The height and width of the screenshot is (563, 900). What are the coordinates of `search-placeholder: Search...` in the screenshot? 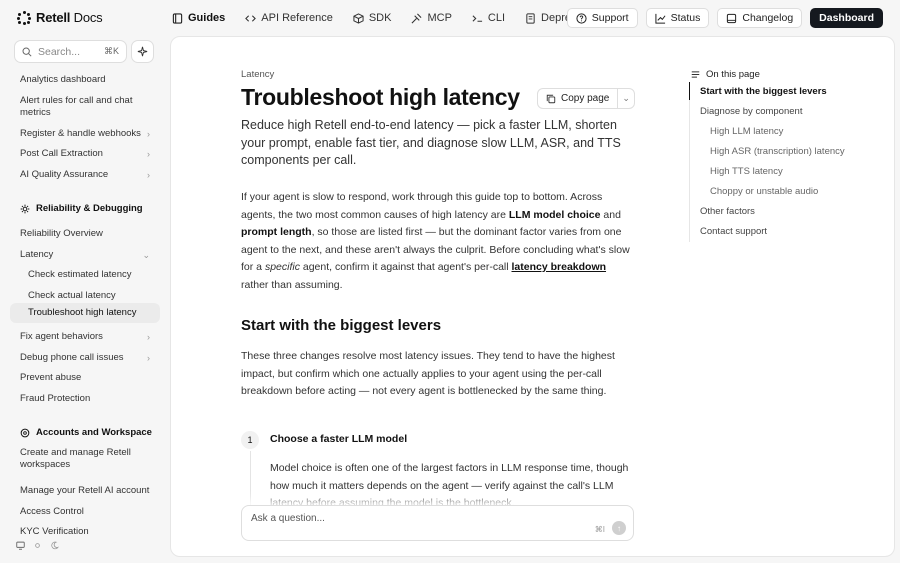 It's located at (59, 51).